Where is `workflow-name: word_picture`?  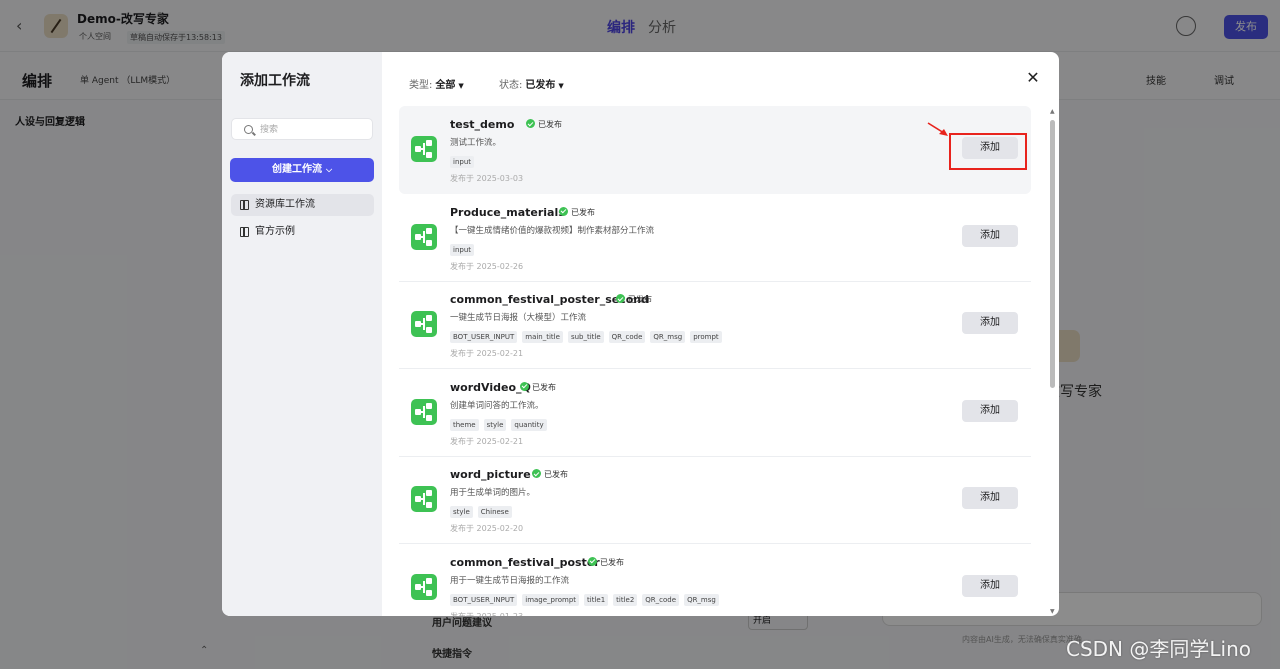
workflow-name: word_picture is located at coordinates (490, 474).